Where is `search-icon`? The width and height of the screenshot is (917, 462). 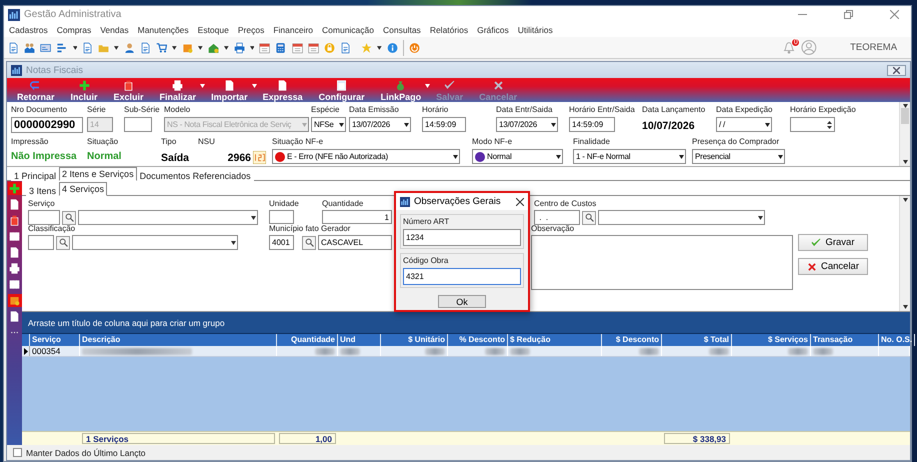
search-icon is located at coordinates (69, 217).